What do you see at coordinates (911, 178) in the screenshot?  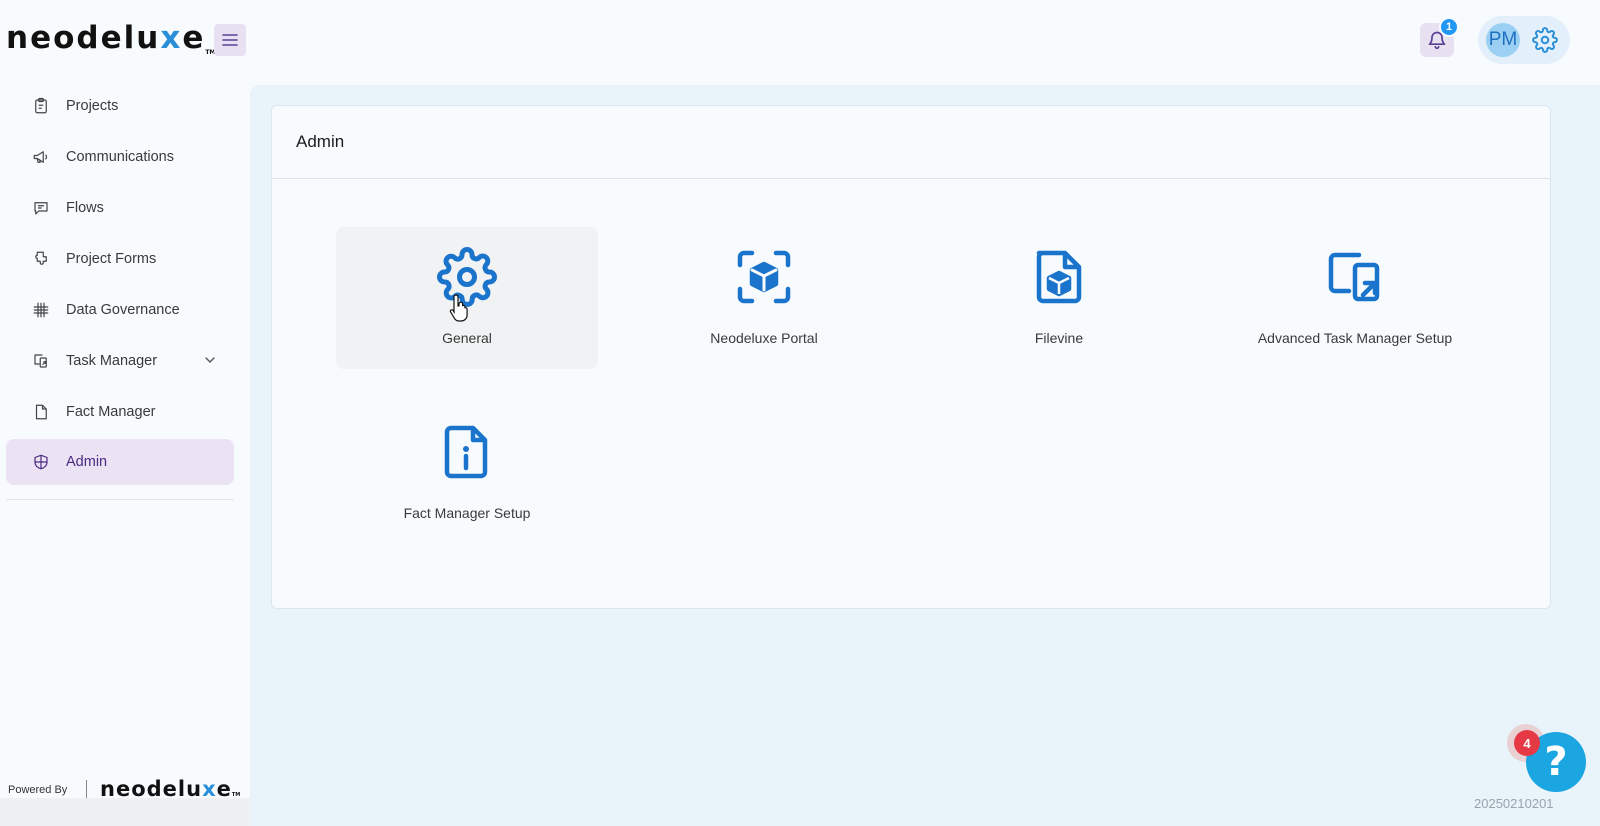 I see `card-divider` at bounding box center [911, 178].